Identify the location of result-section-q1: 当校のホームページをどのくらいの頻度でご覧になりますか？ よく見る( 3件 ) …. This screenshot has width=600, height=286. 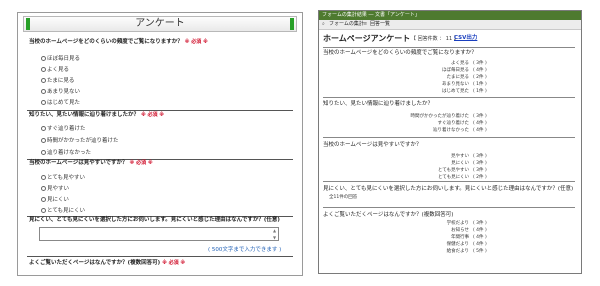
(449, 72).